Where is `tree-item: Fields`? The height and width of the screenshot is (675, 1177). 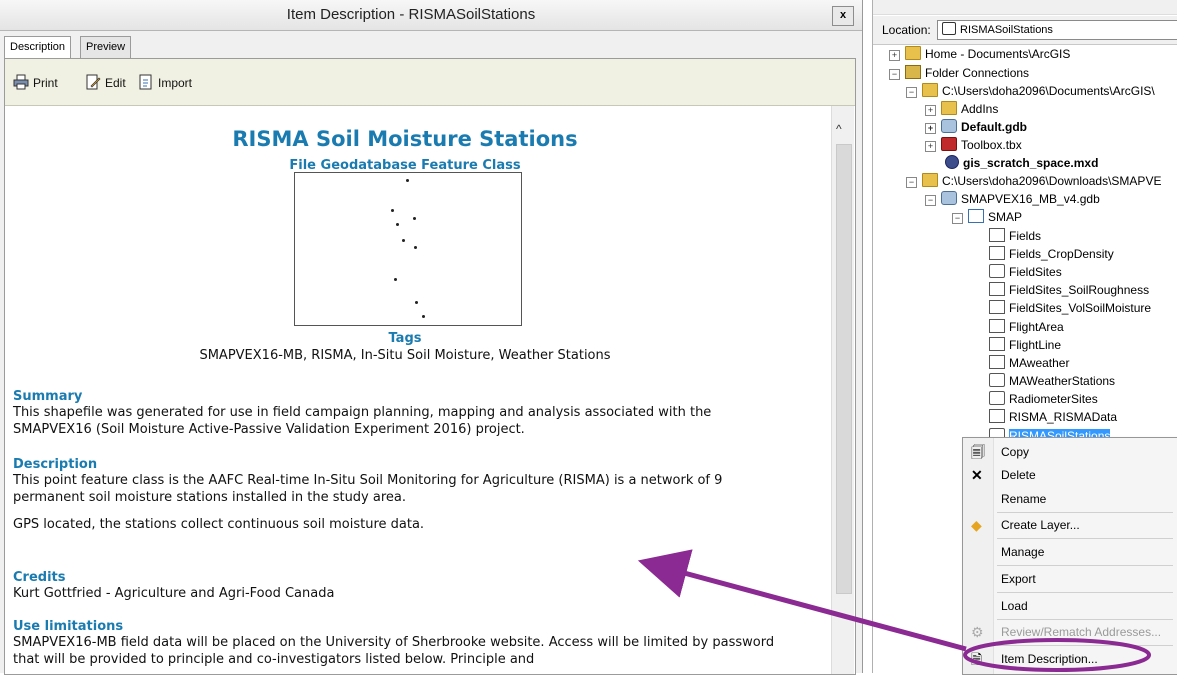 tree-item: Fields is located at coordinates (1015, 236).